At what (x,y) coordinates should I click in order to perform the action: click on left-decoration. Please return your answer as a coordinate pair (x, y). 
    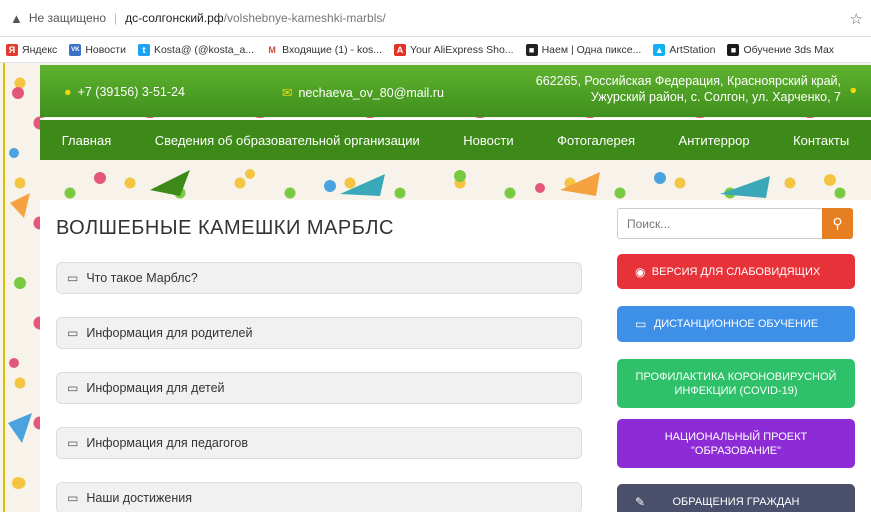
    Looking at the image, I should click on (20, 287).